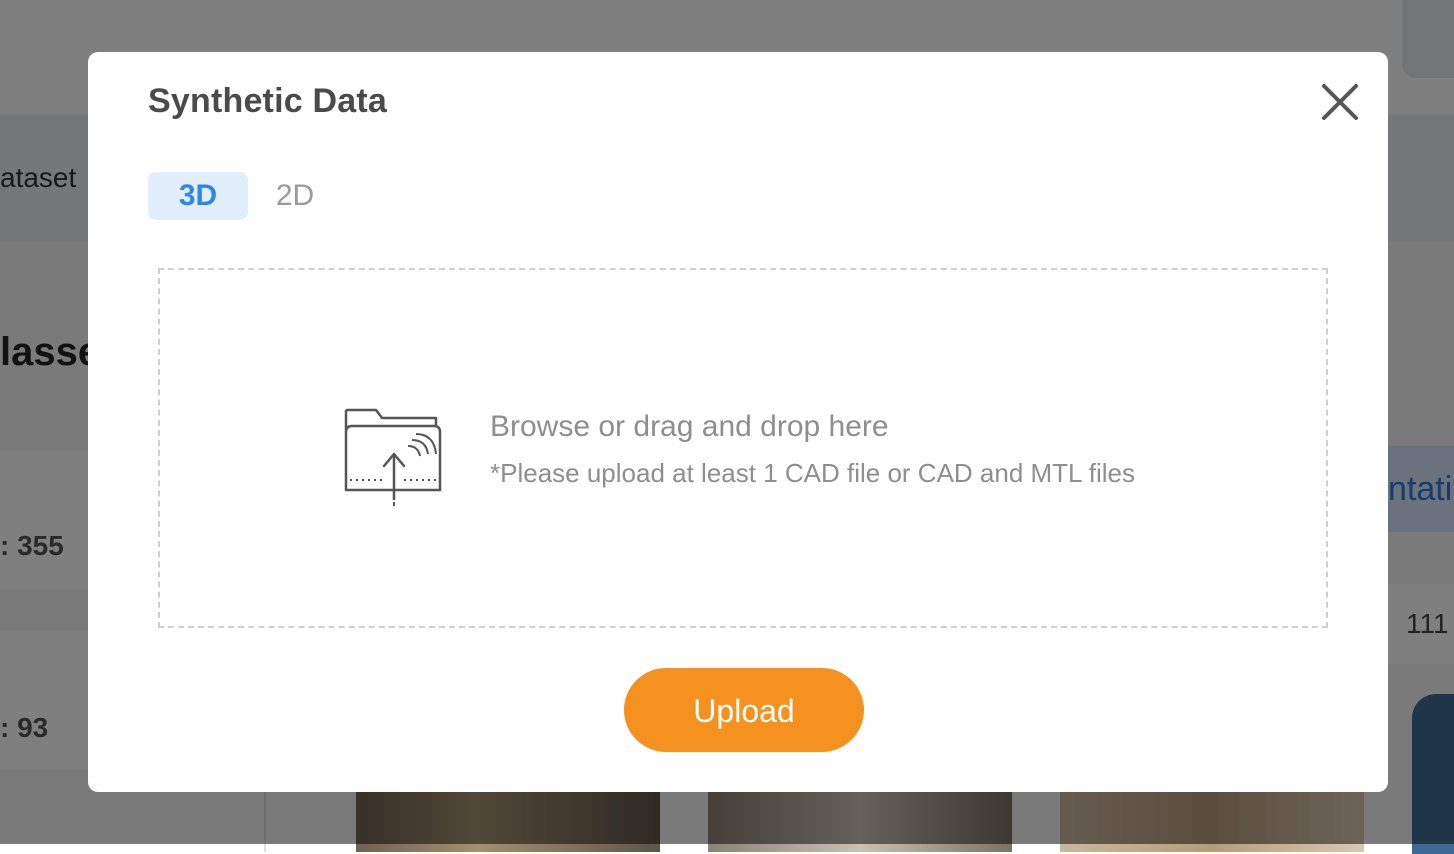 The height and width of the screenshot is (854, 1454). What do you see at coordinates (689, 426) in the screenshot?
I see `dropzone-instruction: Browse or drag and drop here` at bounding box center [689, 426].